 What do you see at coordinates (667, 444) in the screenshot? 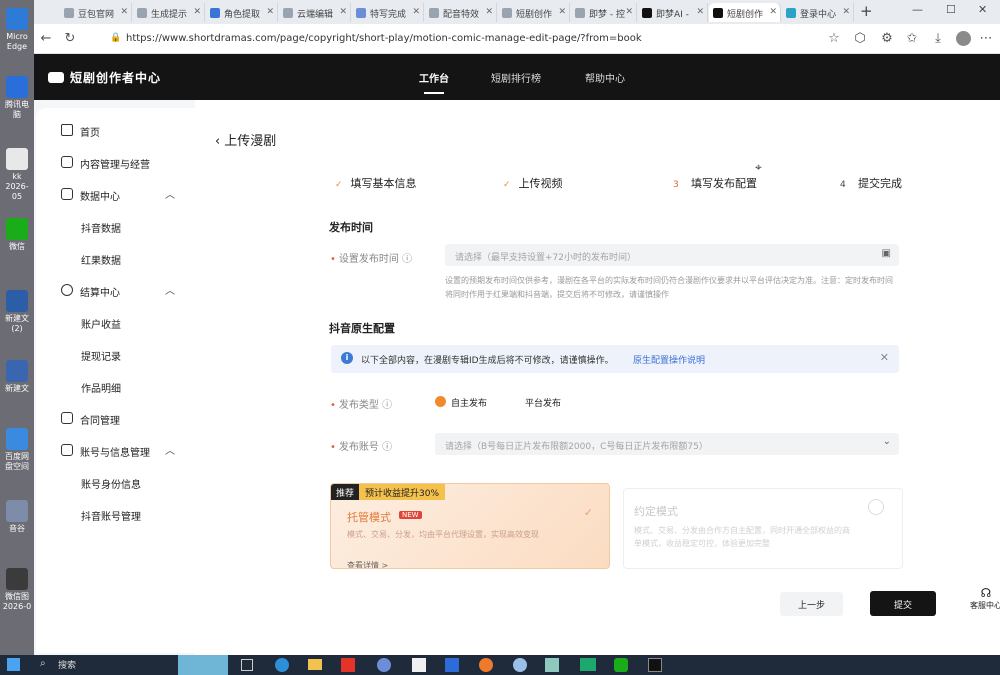
I see `publish-account-select: 请选择（B号每日正片发布限额2000，C号每日正片发布限额75） ⌄` at bounding box center [667, 444].